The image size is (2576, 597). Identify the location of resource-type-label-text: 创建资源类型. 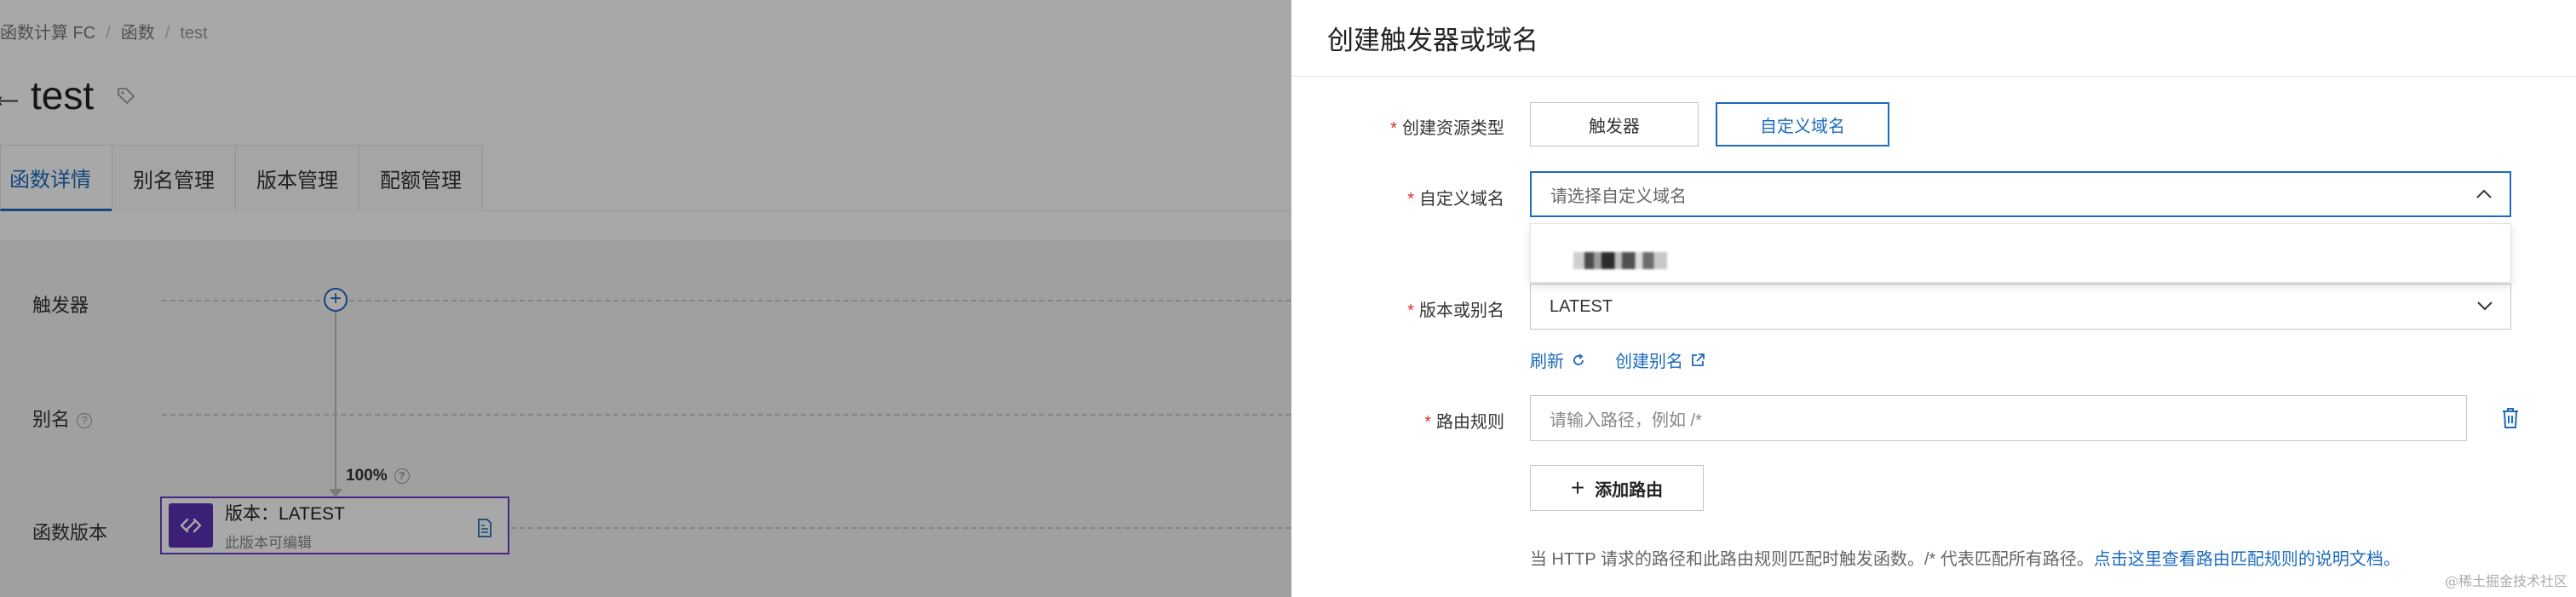
(1453, 128).